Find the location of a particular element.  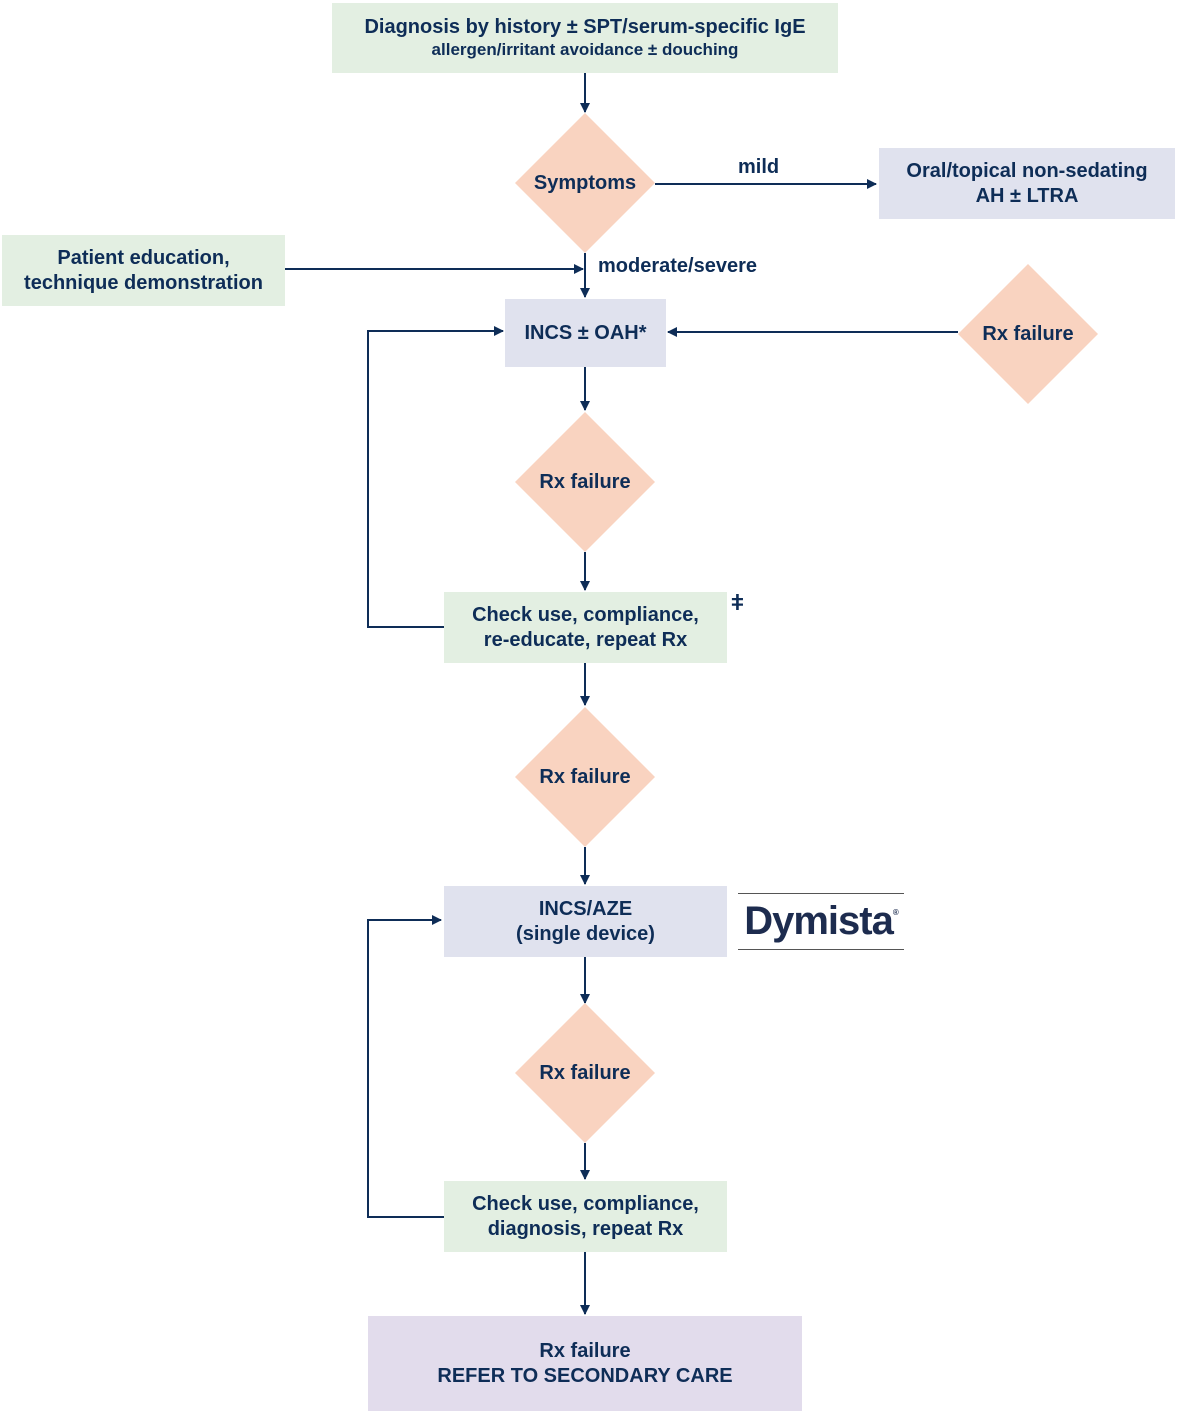

dymista-logo-text: Dymista is located at coordinates (819, 921).